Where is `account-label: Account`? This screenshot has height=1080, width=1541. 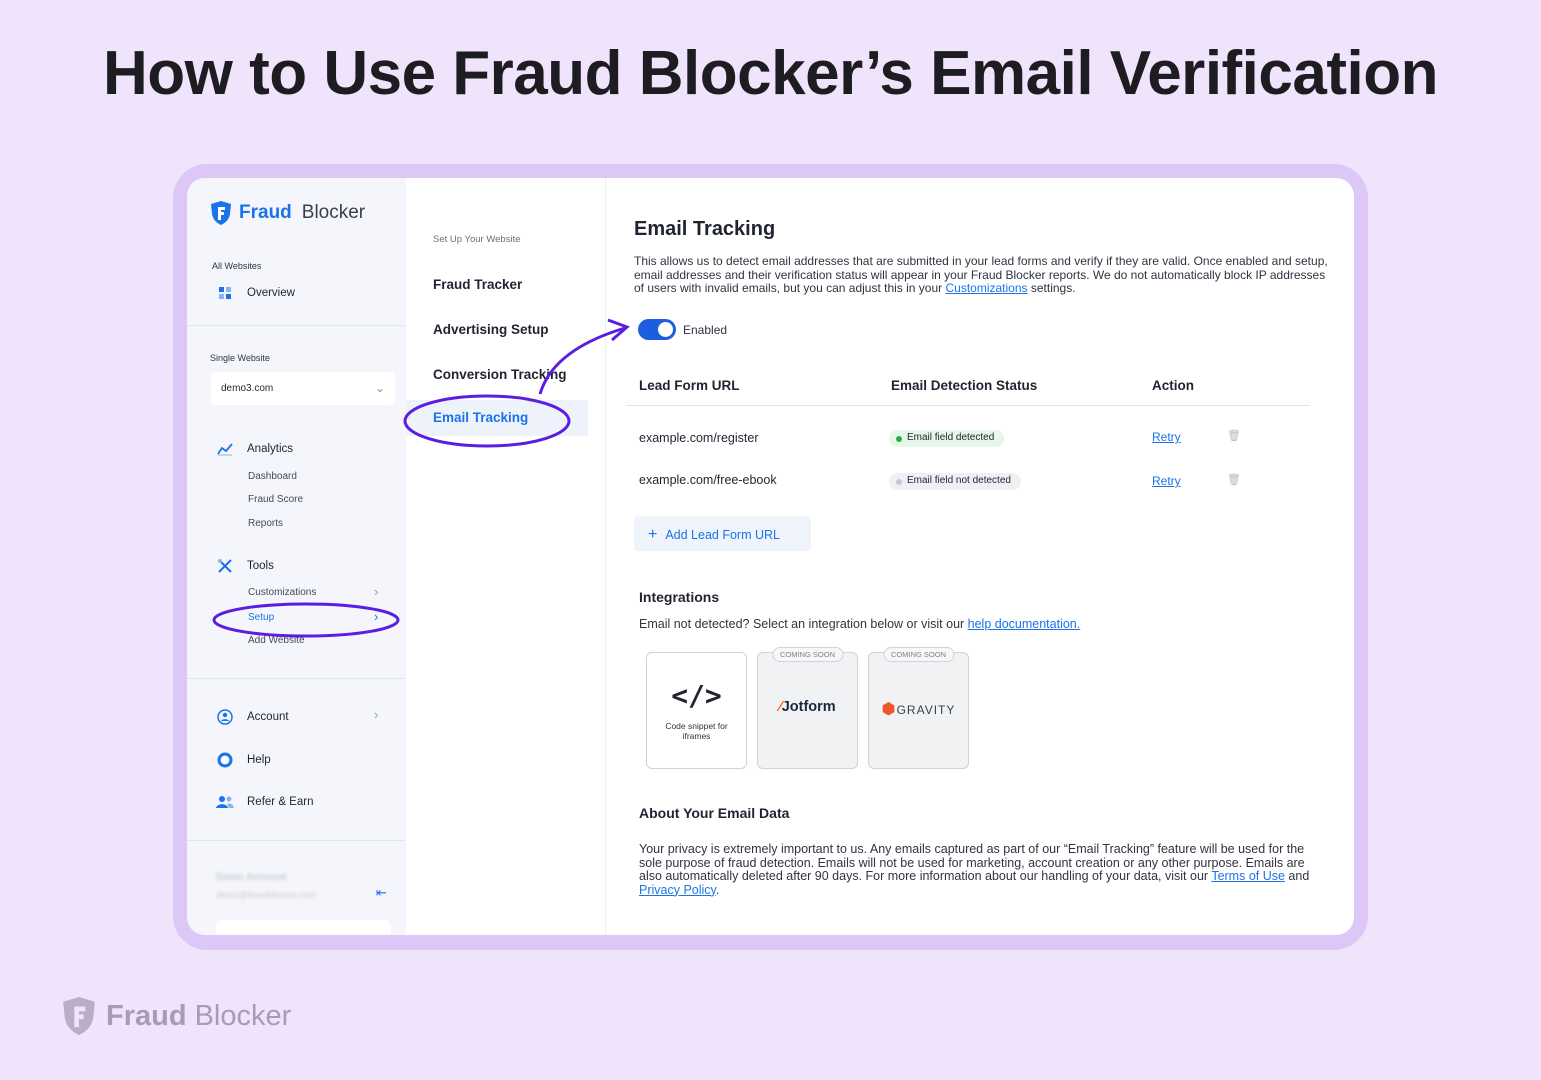
account-label: Account is located at coordinates (268, 717).